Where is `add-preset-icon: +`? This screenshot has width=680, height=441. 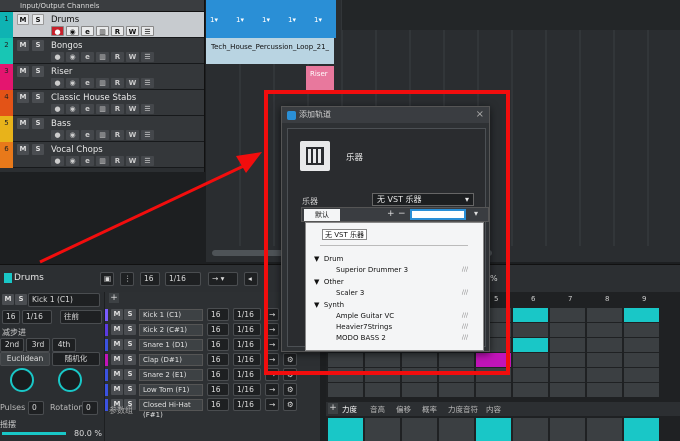 add-preset-icon: + is located at coordinates (391, 214).